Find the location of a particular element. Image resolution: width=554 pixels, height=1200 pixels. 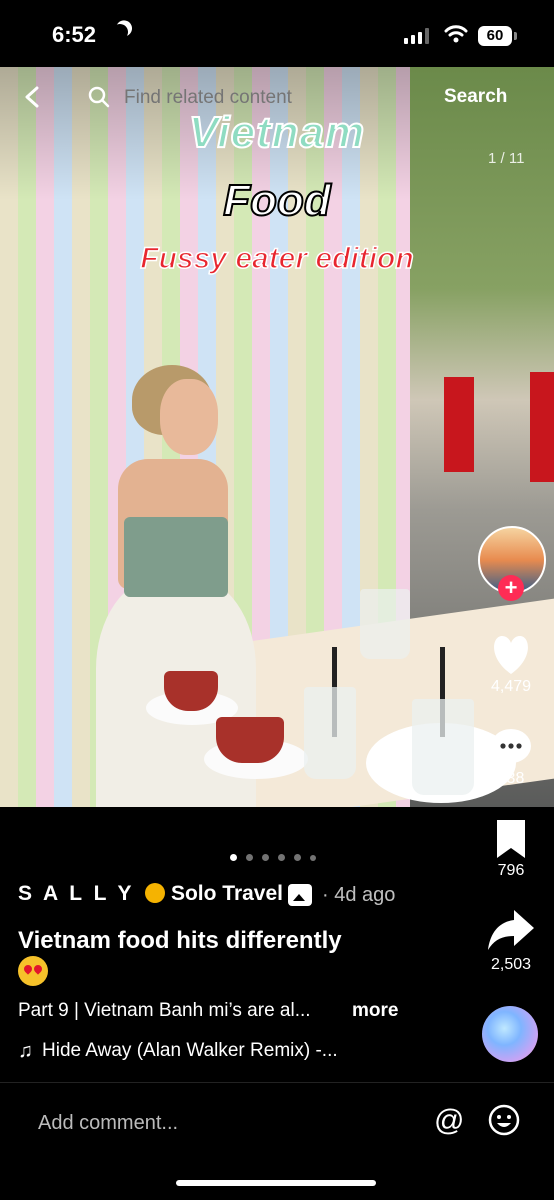

search-button: Search is located at coordinates (475, 97).